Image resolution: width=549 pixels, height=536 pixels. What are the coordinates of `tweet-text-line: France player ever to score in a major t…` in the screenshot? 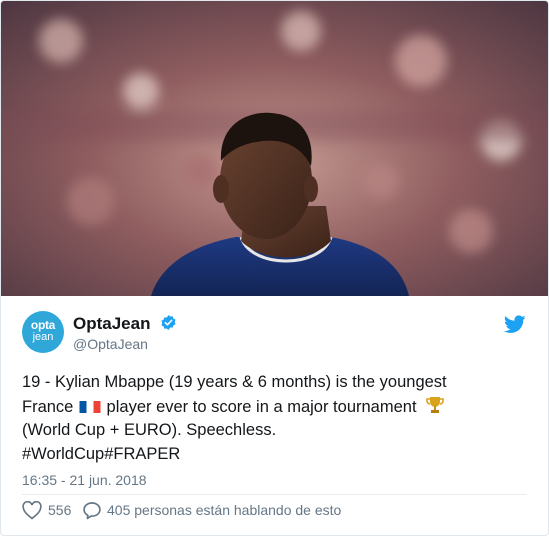 It's located at (272, 407).